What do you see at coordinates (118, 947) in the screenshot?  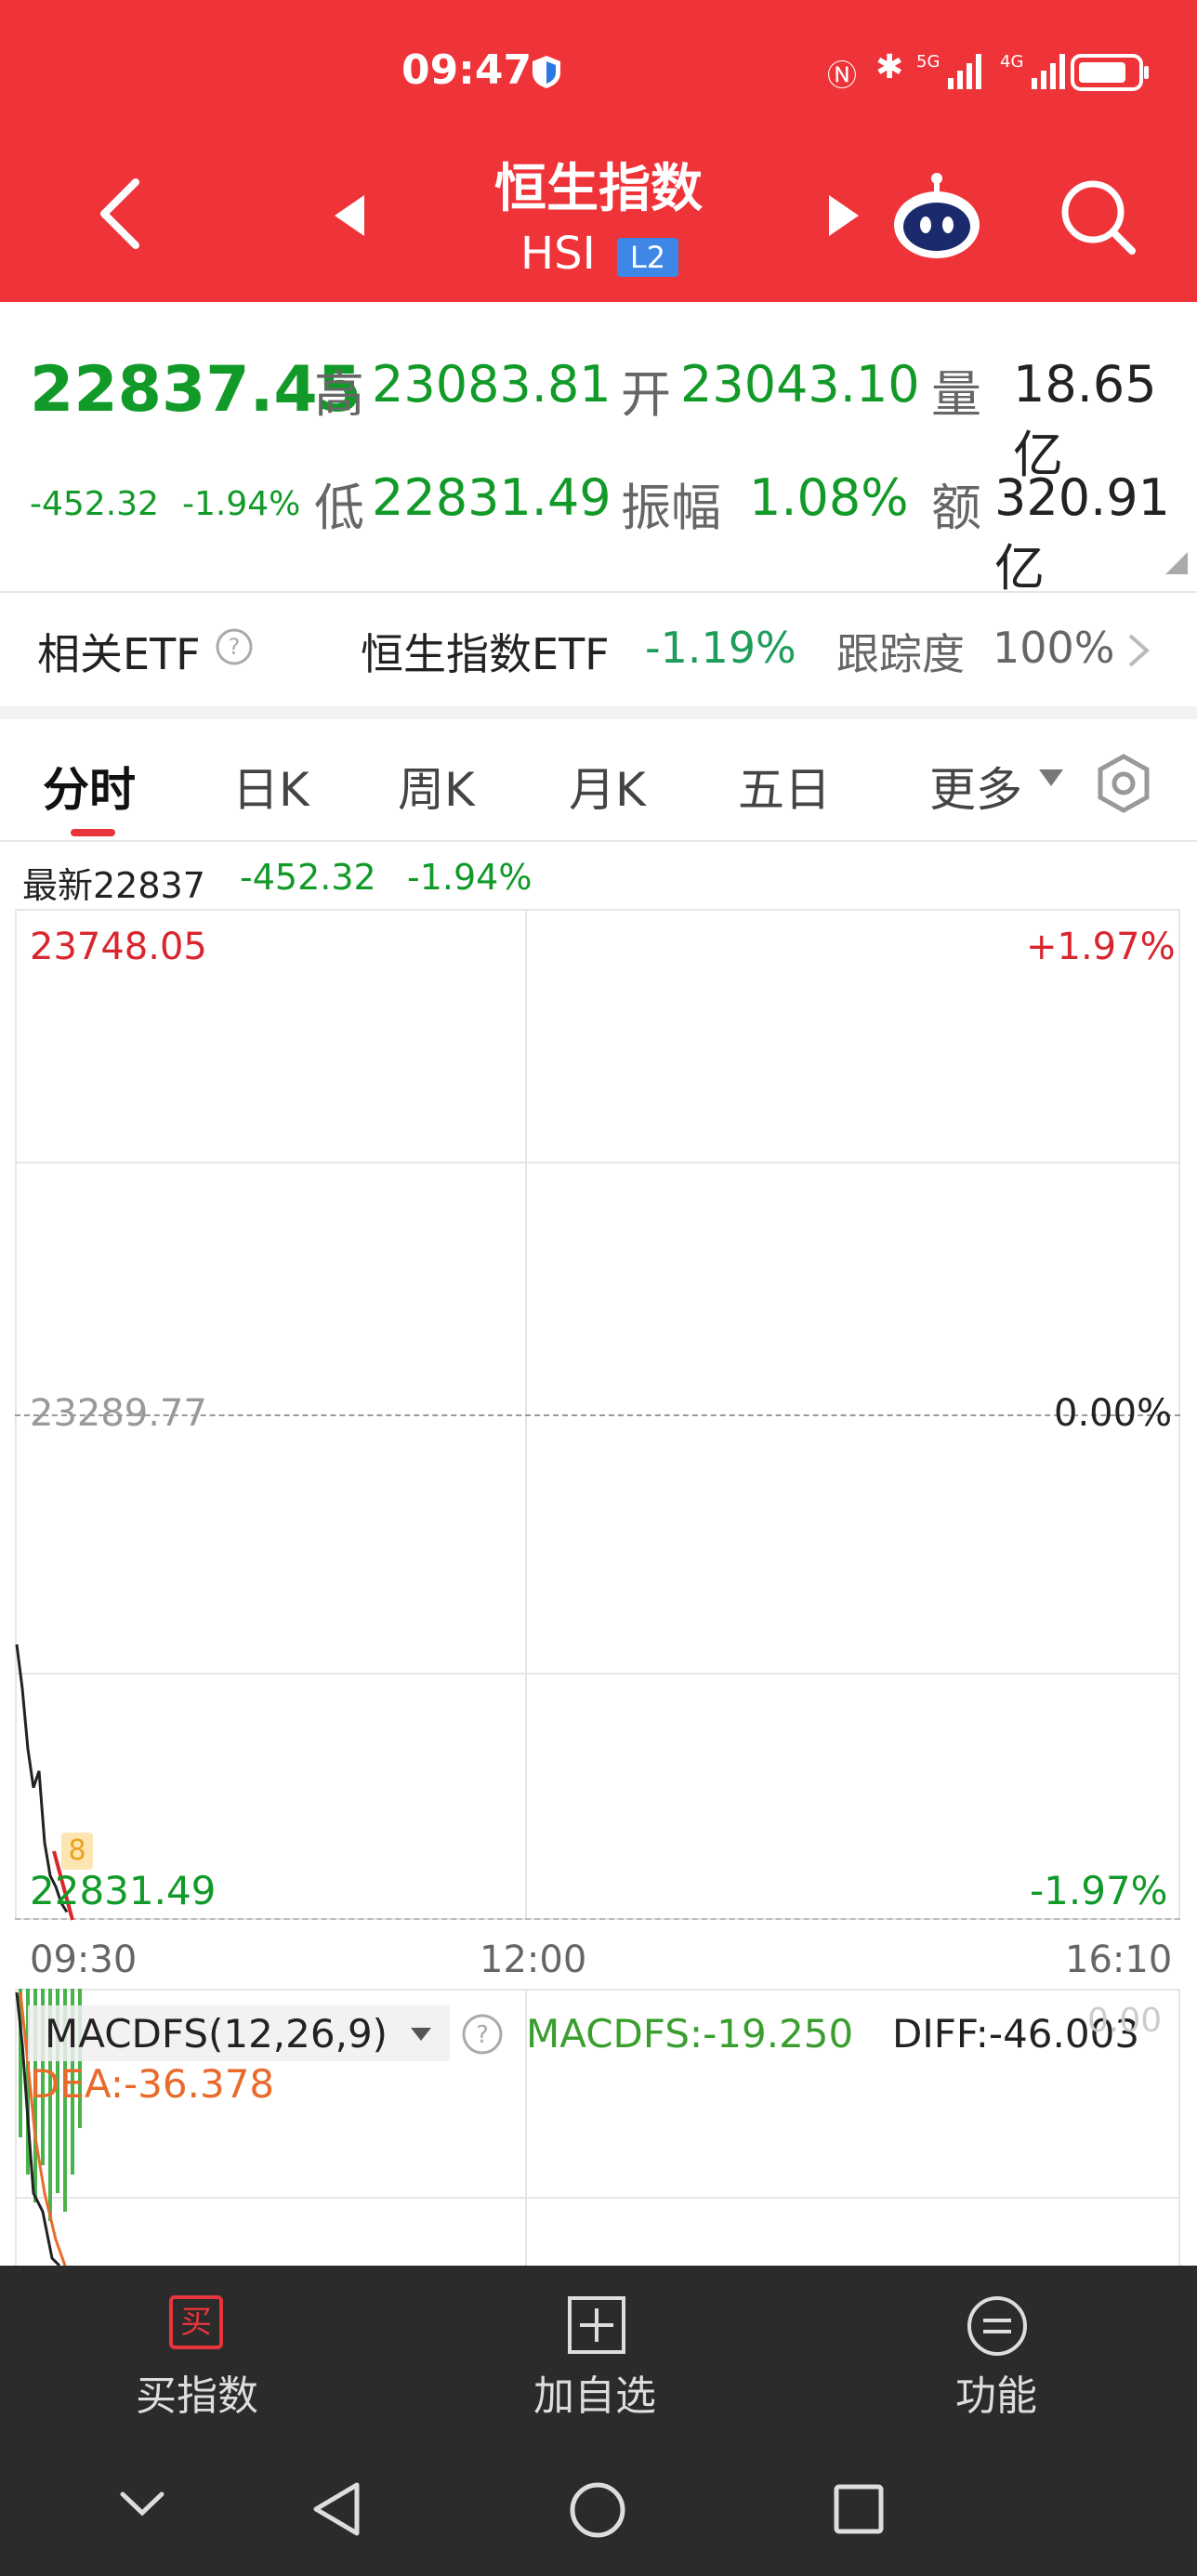 I see `y-label-top: 23748.05` at bounding box center [118, 947].